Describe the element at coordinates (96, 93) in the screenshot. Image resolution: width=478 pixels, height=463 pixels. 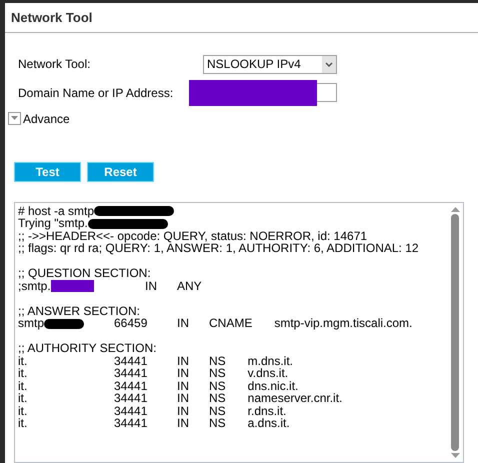
I see `field-label: Domain Name or IP Address:` at that location.